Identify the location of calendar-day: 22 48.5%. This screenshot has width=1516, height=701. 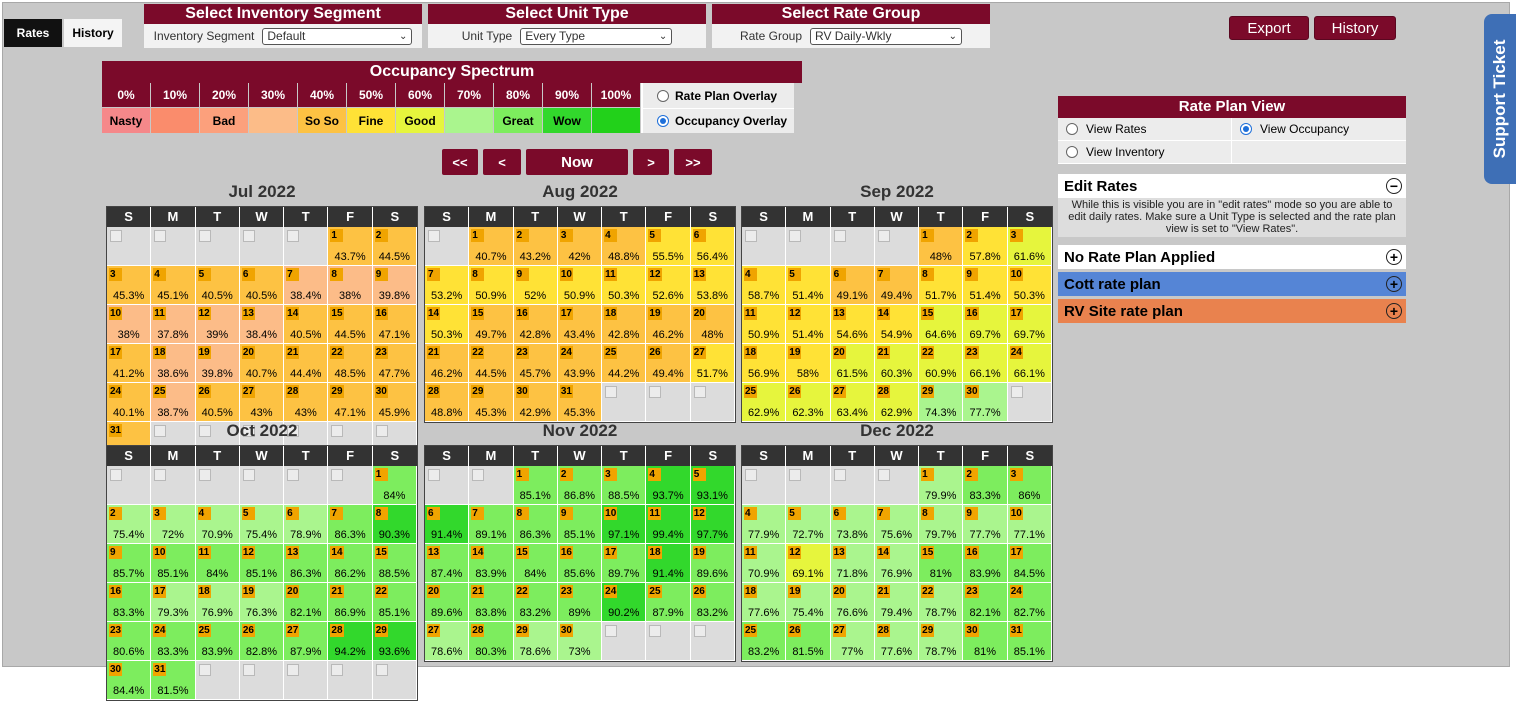
(350, 363).